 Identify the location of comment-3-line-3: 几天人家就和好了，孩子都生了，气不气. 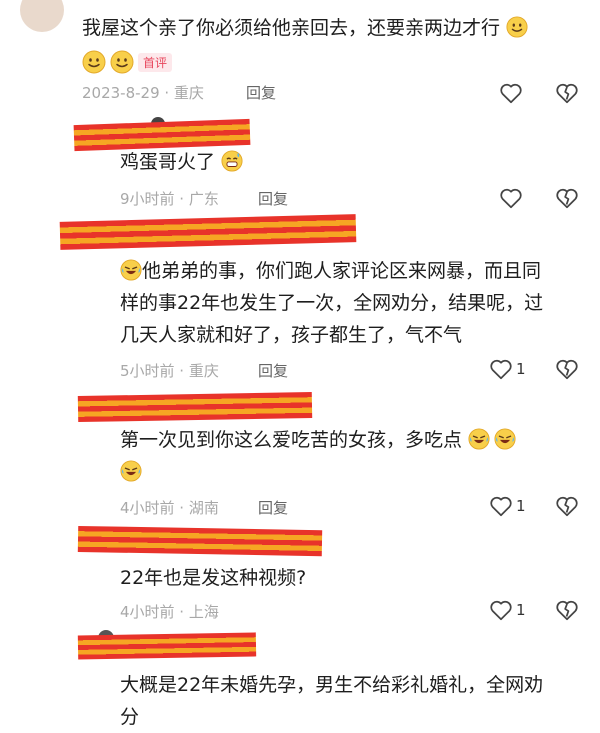
(291, 335).